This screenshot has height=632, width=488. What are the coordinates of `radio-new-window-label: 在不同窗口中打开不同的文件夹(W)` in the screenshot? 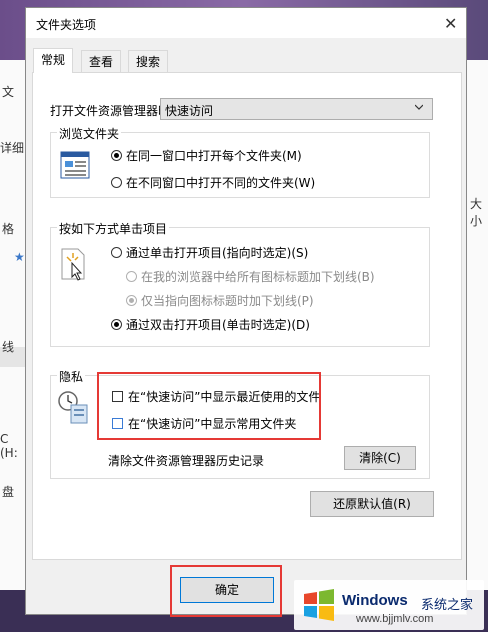 It's located at (220, 182).